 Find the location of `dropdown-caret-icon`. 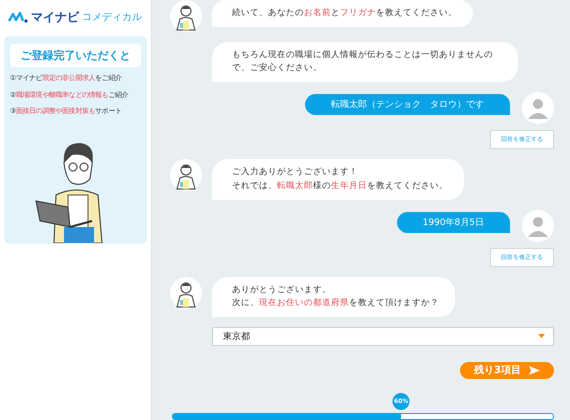

dropdown-caret-icon is located at coordinates (541, 336).